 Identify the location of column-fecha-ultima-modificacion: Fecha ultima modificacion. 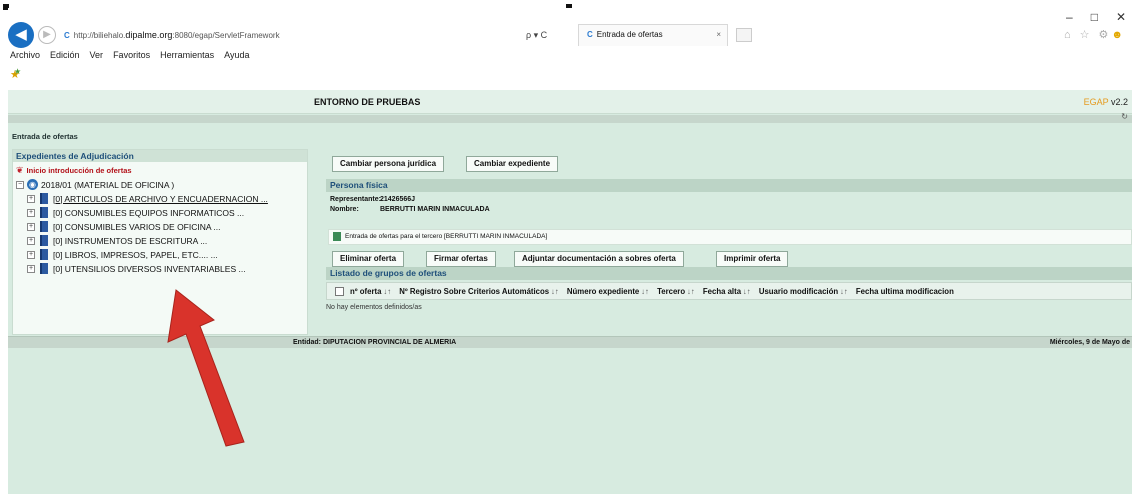
(905, 291).